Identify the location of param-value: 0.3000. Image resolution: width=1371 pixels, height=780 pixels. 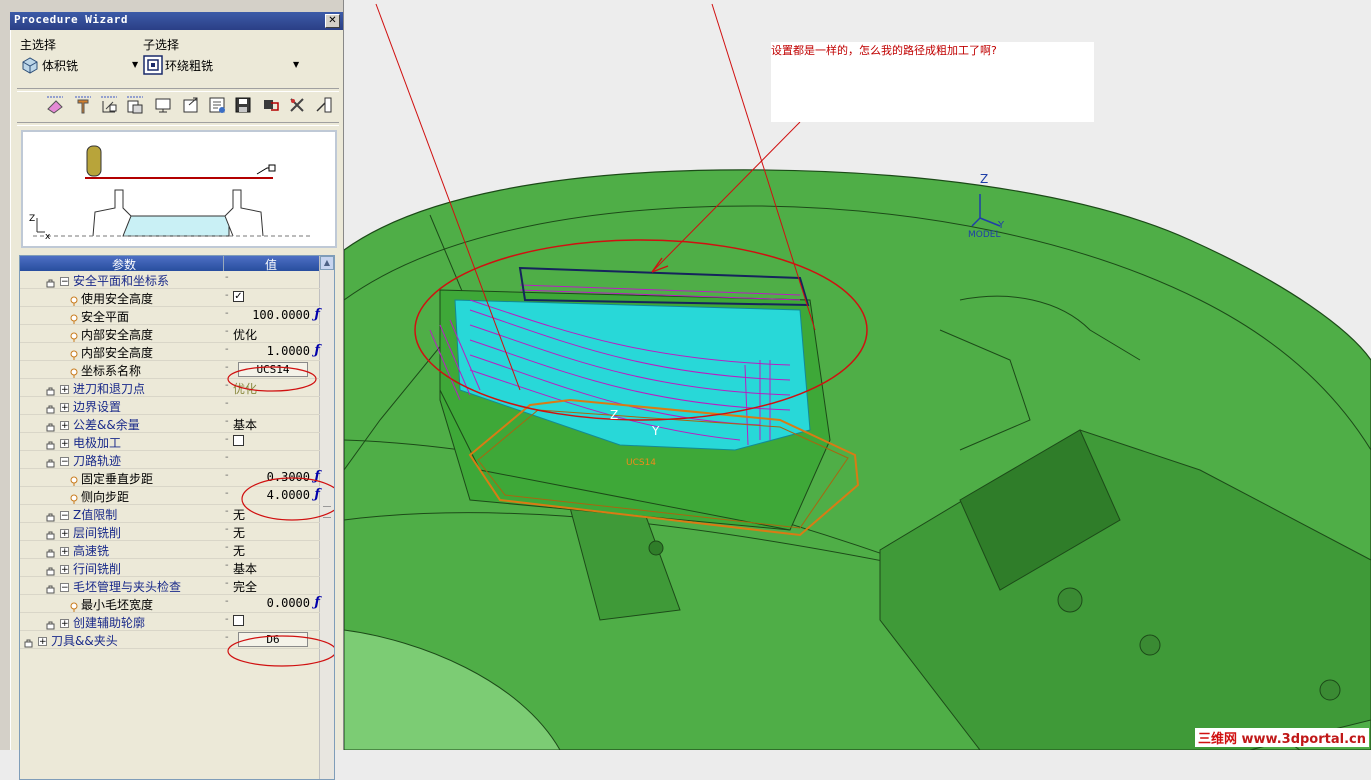
(288, 477).